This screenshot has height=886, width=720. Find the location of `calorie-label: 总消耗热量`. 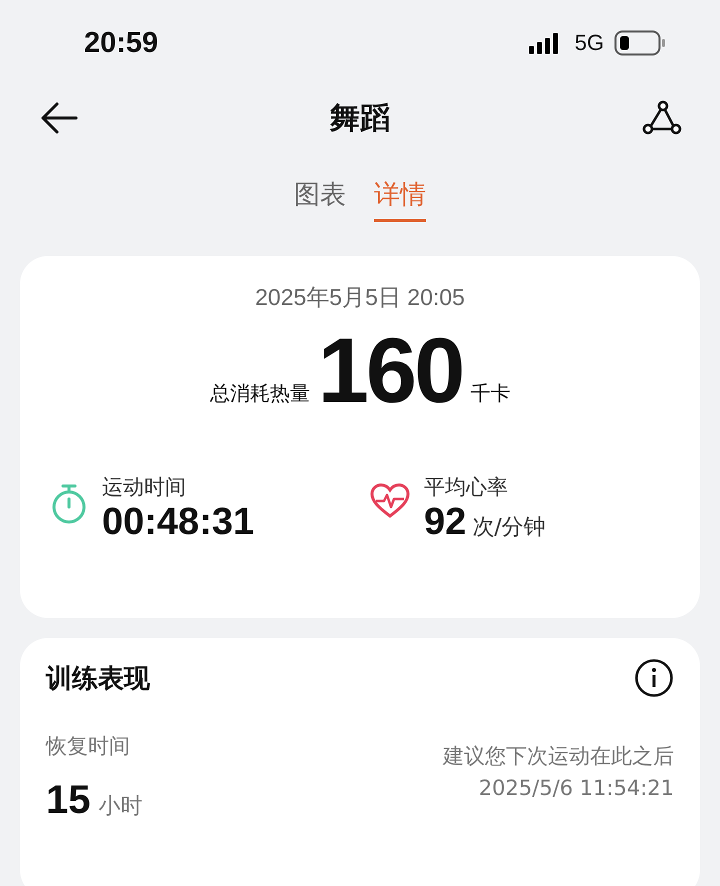

calorie-label: 总消耗热量 is located at coordinates (260, 393).